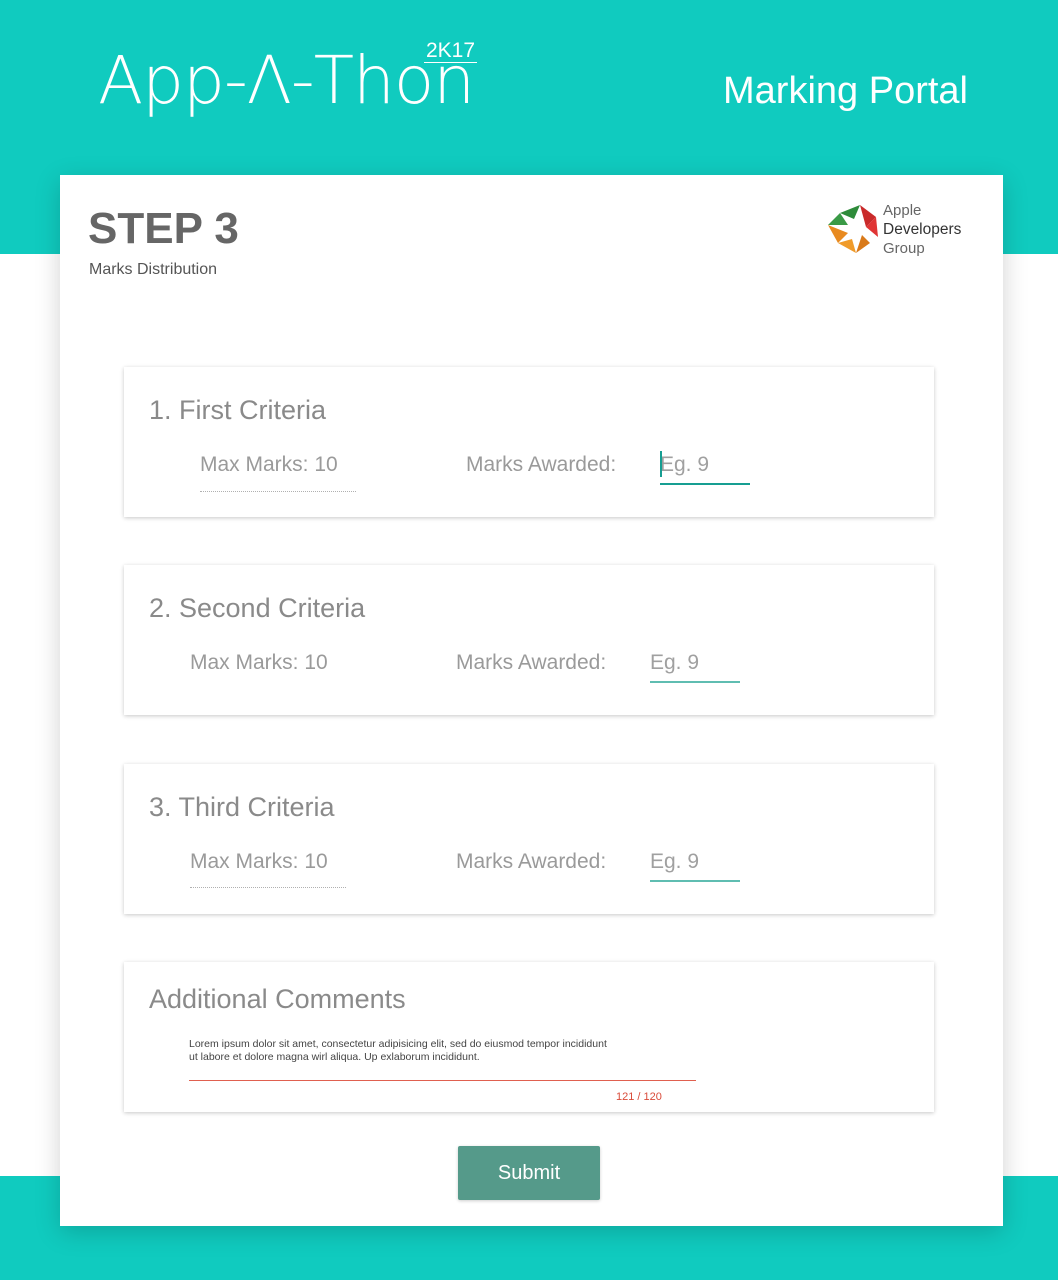  What do you see at coordinates (242, 807) in the screenshot?
I see `criteria-title: 3. Third Criteria` at bounding box center [242, 807].